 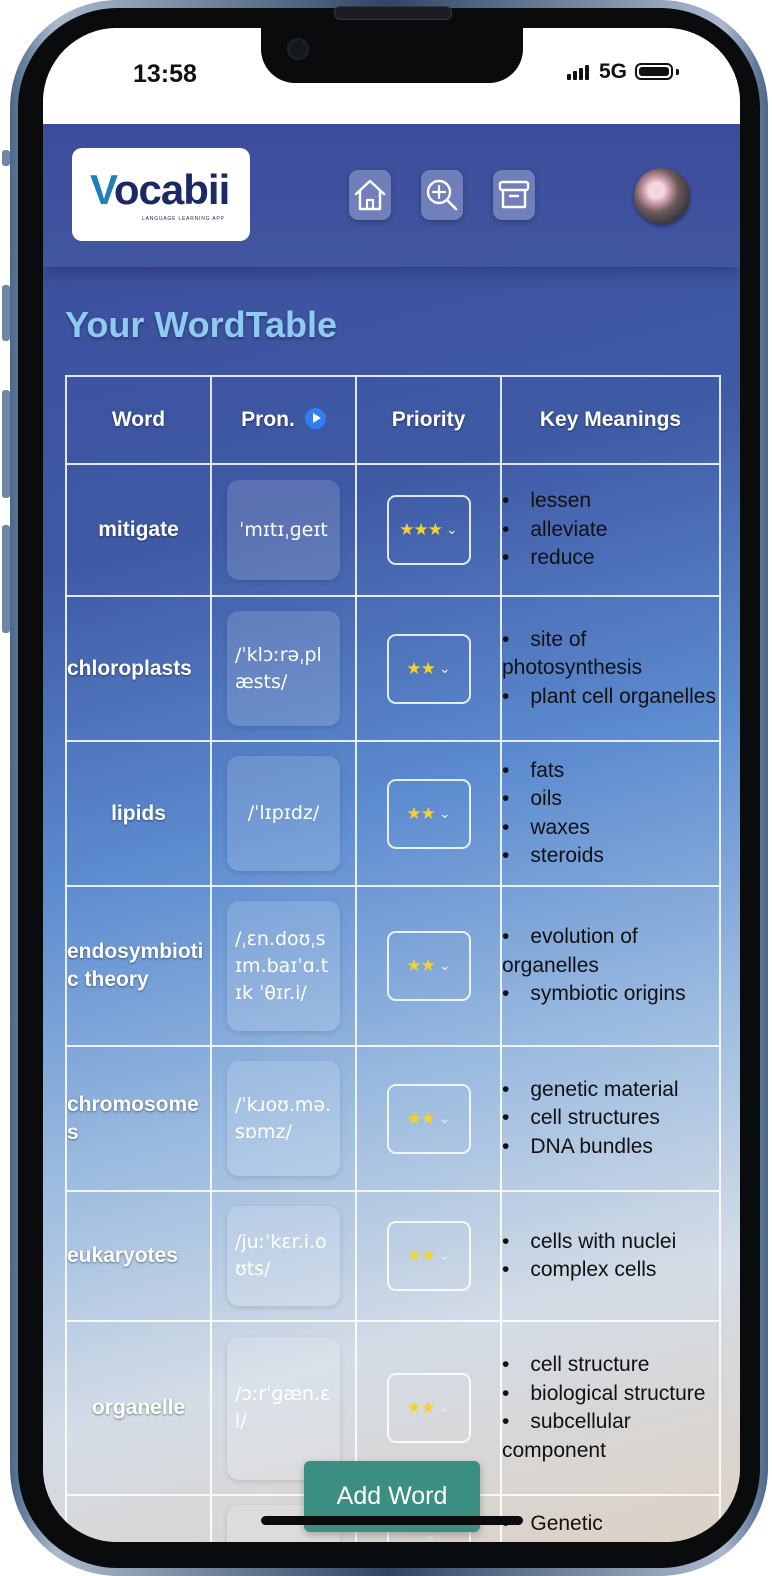 What do you see at coordinates (392, 1520) in the screenshot?
I see `home-indicator` at bounding box center [392, 1520].